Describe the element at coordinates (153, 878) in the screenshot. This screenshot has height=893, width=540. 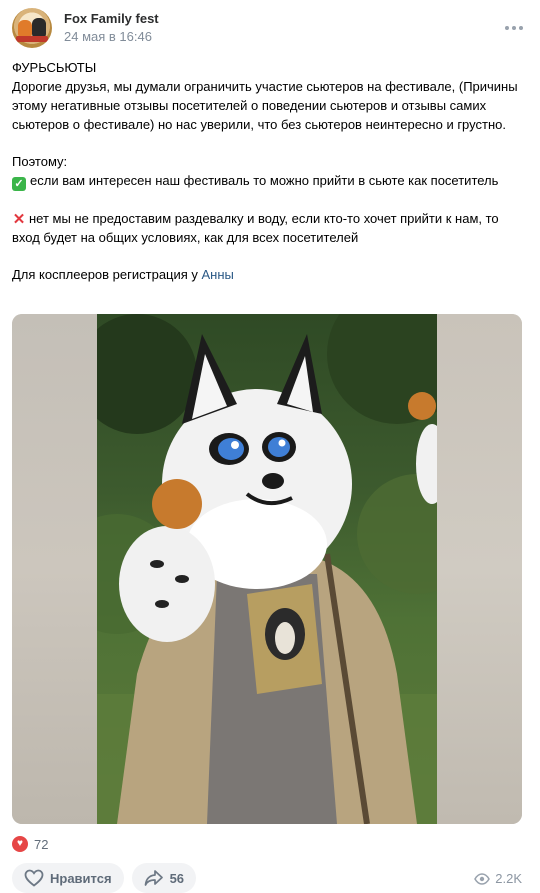
I see `share-icon` at that location.